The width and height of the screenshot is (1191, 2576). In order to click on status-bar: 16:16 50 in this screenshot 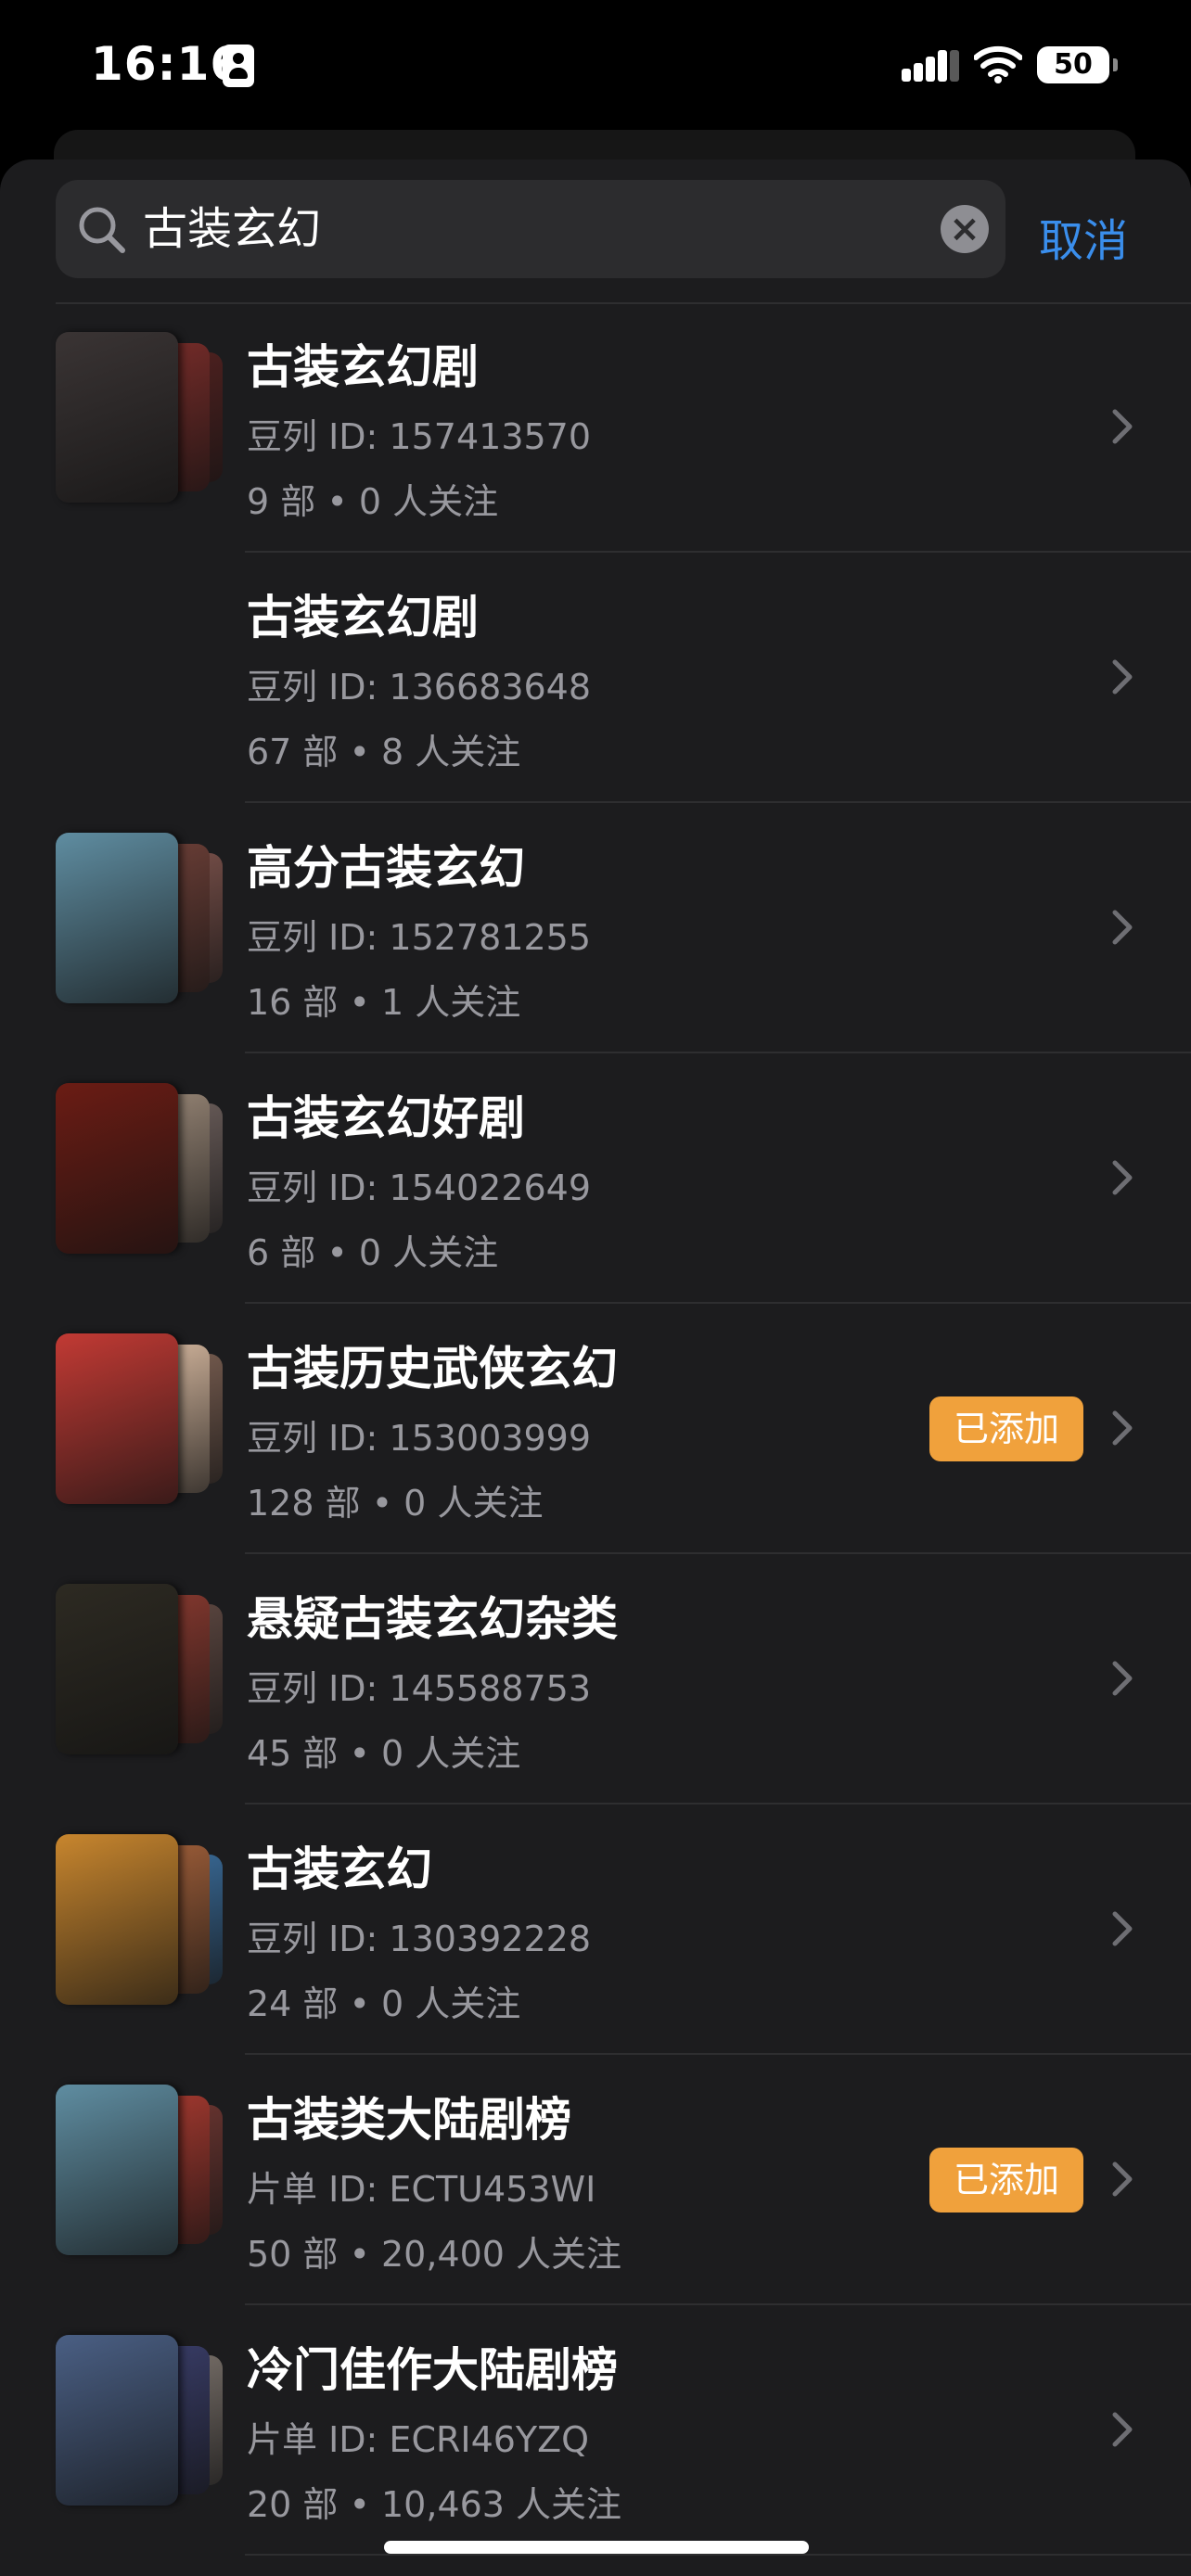, I will do `click(595, 69)`.